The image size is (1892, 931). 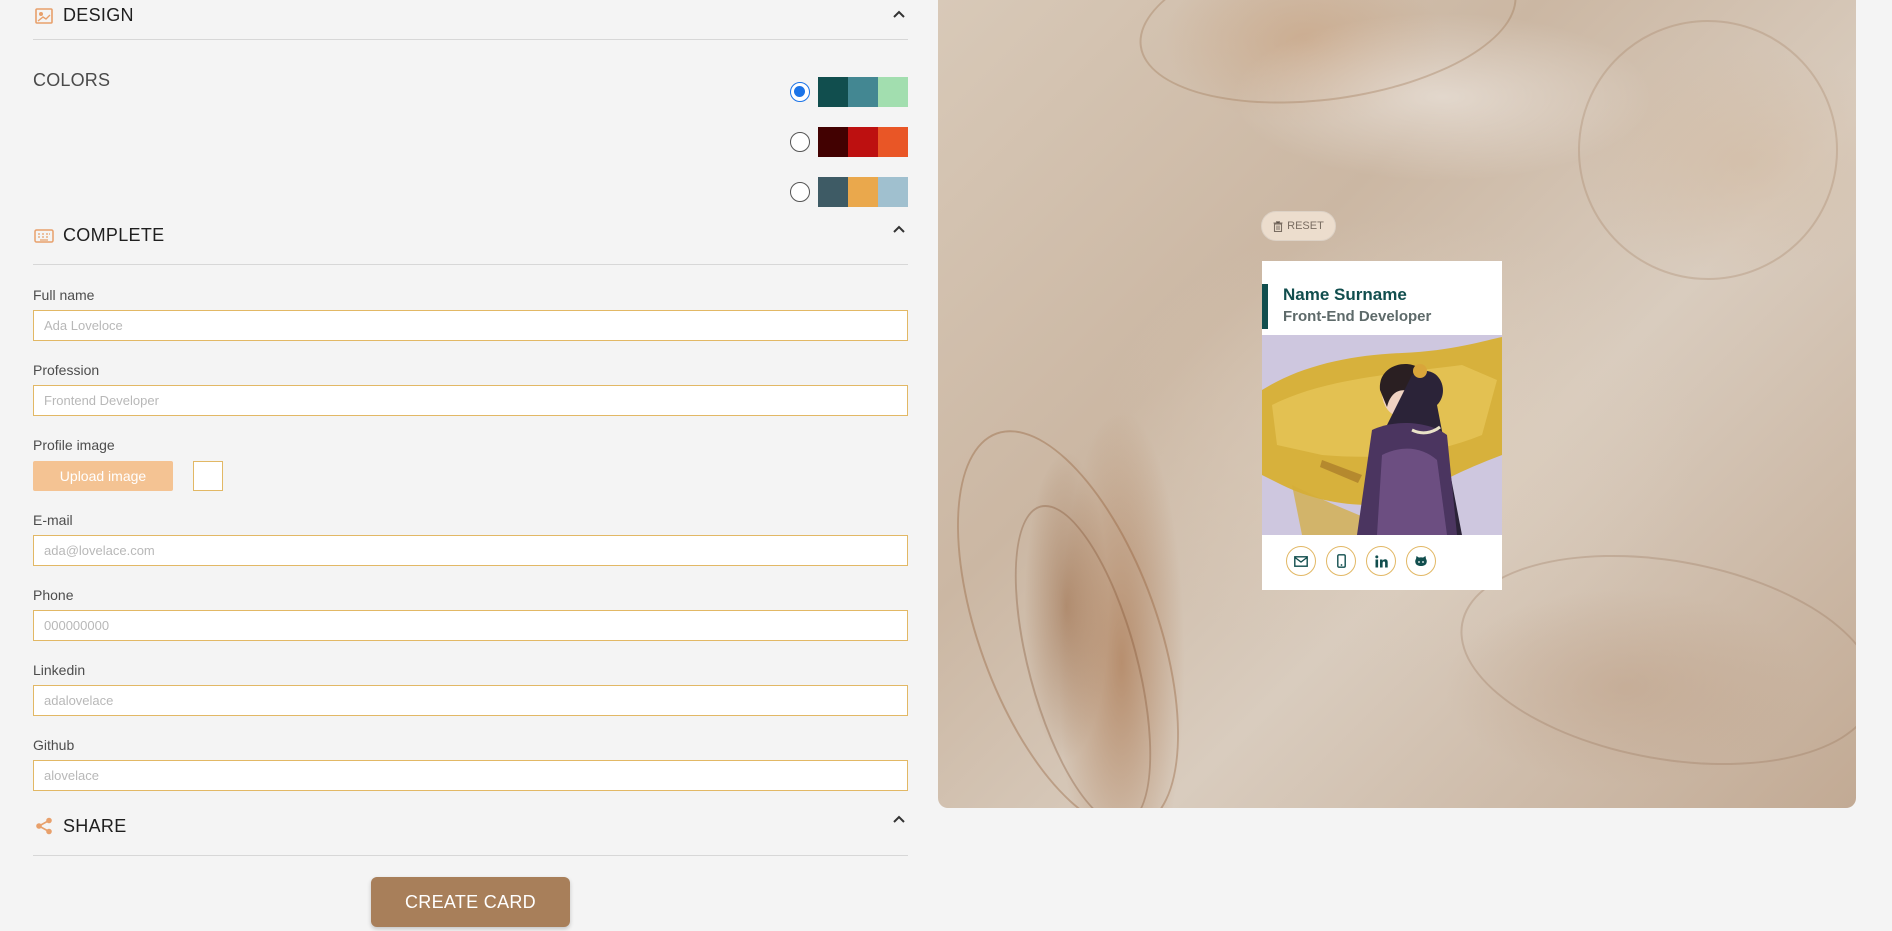 I want to click on mobile-phone-icon, so click(x=1341, y=561).